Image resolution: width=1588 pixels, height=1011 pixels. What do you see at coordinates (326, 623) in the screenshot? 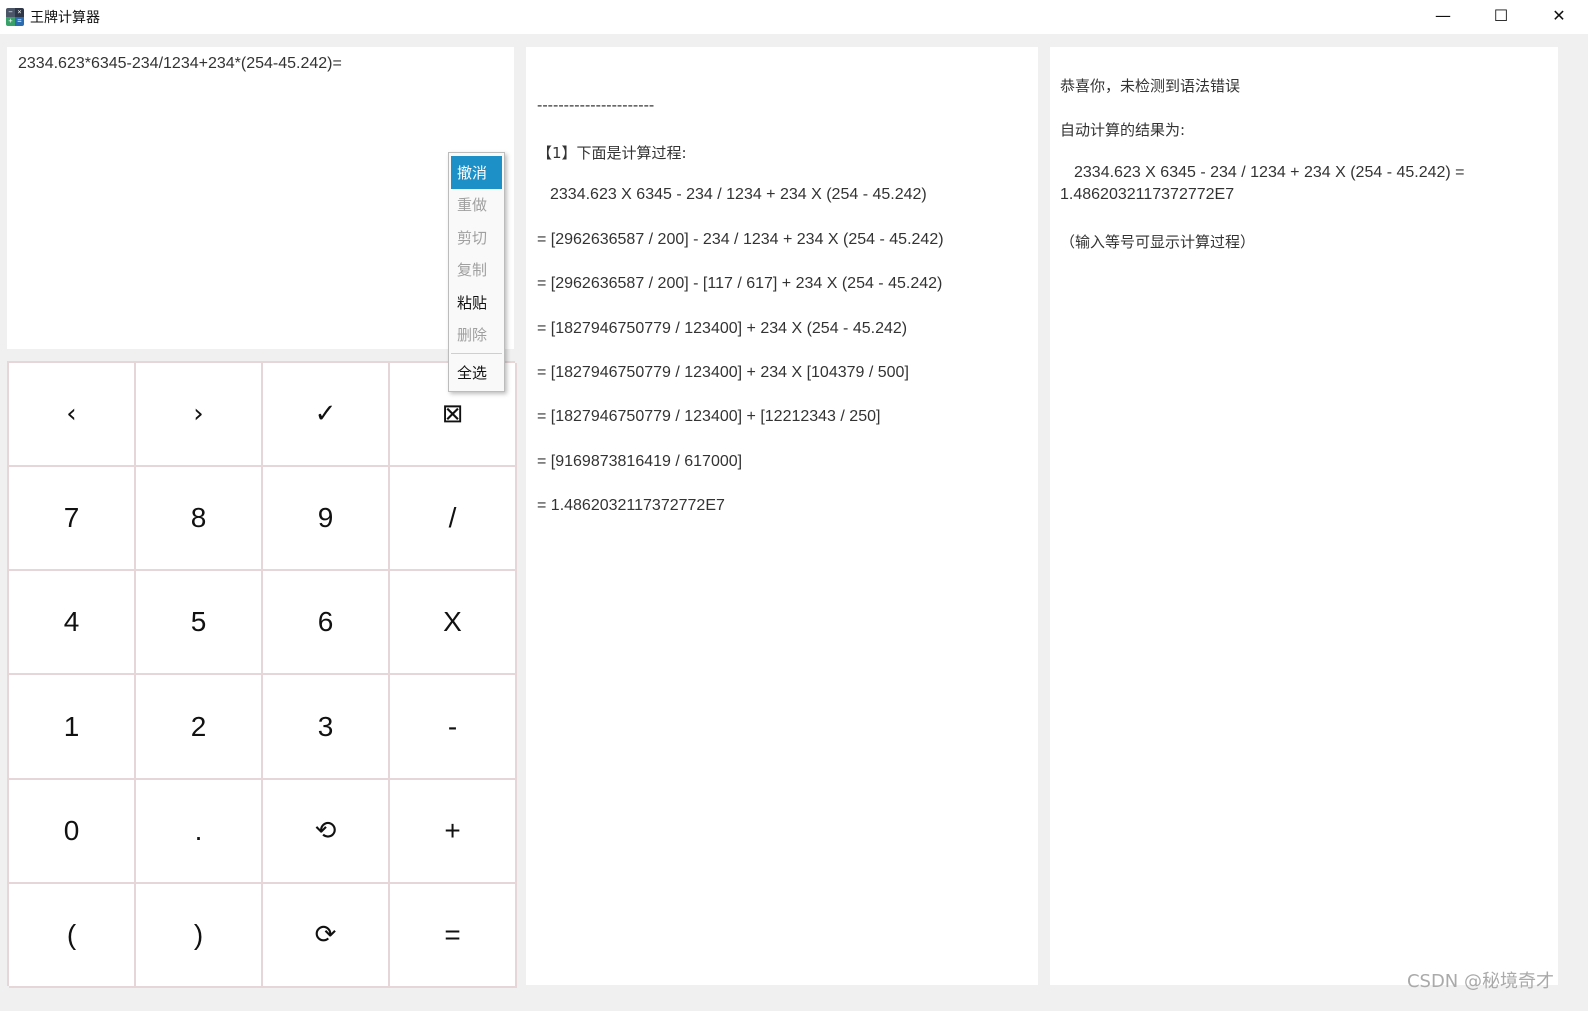
I see `key-6: 6` at bounding box center [326, 623].